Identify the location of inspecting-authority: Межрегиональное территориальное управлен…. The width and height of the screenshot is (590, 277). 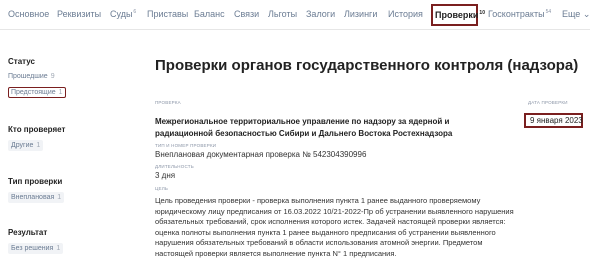
(304, 127).